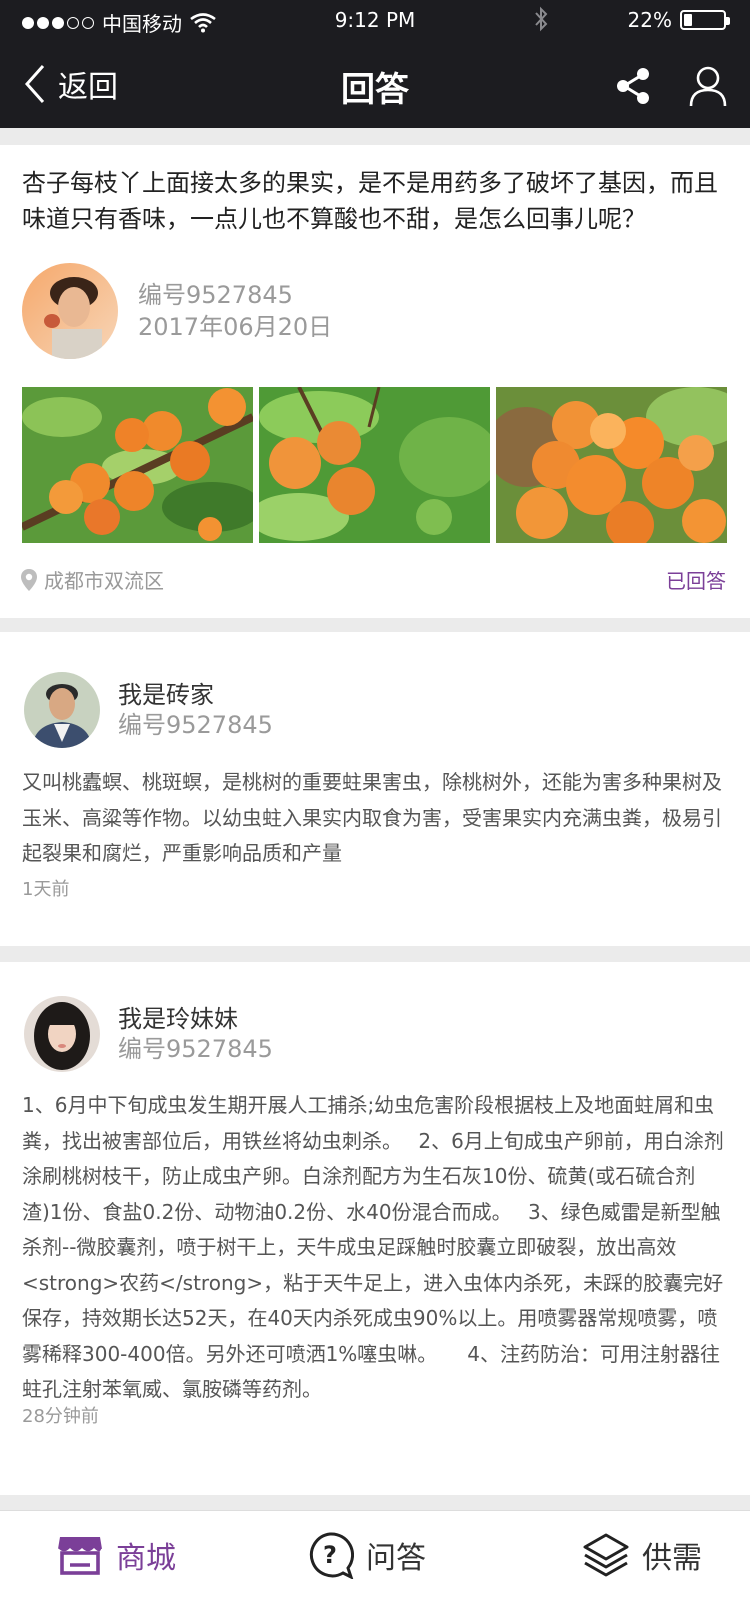  I want to click on battery-fill, so click(688, 20).